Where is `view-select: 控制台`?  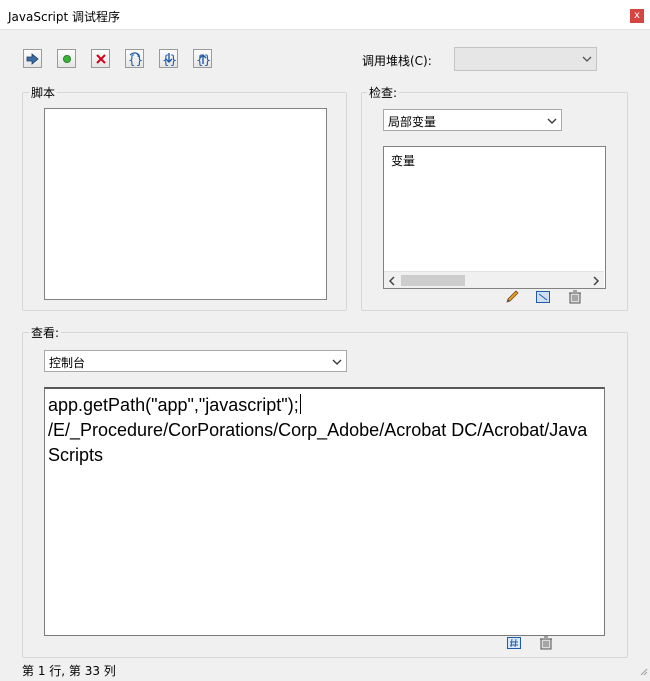 view-select: 控制台 is located at coordinates (195, 361).